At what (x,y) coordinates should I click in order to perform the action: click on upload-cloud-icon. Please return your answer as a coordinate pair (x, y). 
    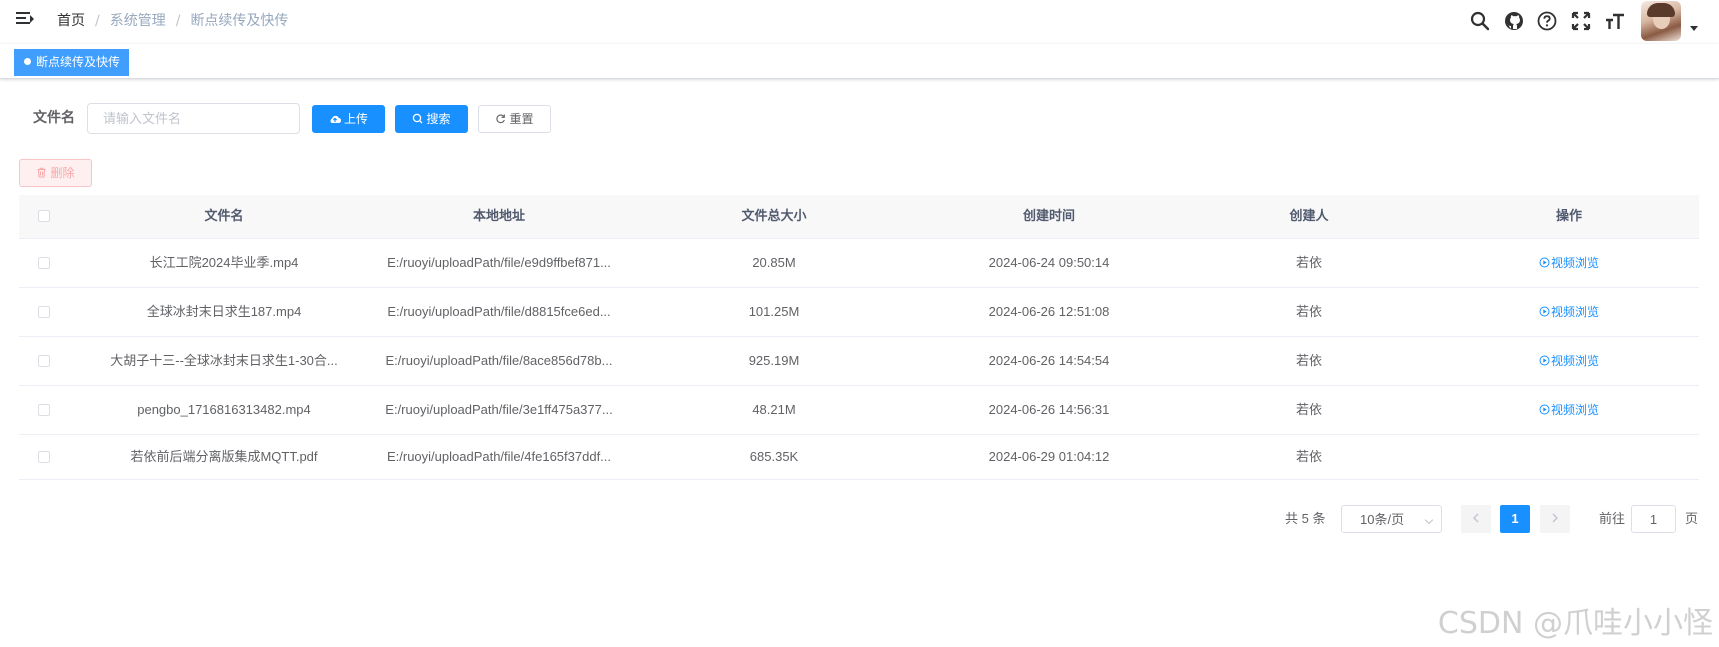
    Looking at the image, I should click on (336, 119).